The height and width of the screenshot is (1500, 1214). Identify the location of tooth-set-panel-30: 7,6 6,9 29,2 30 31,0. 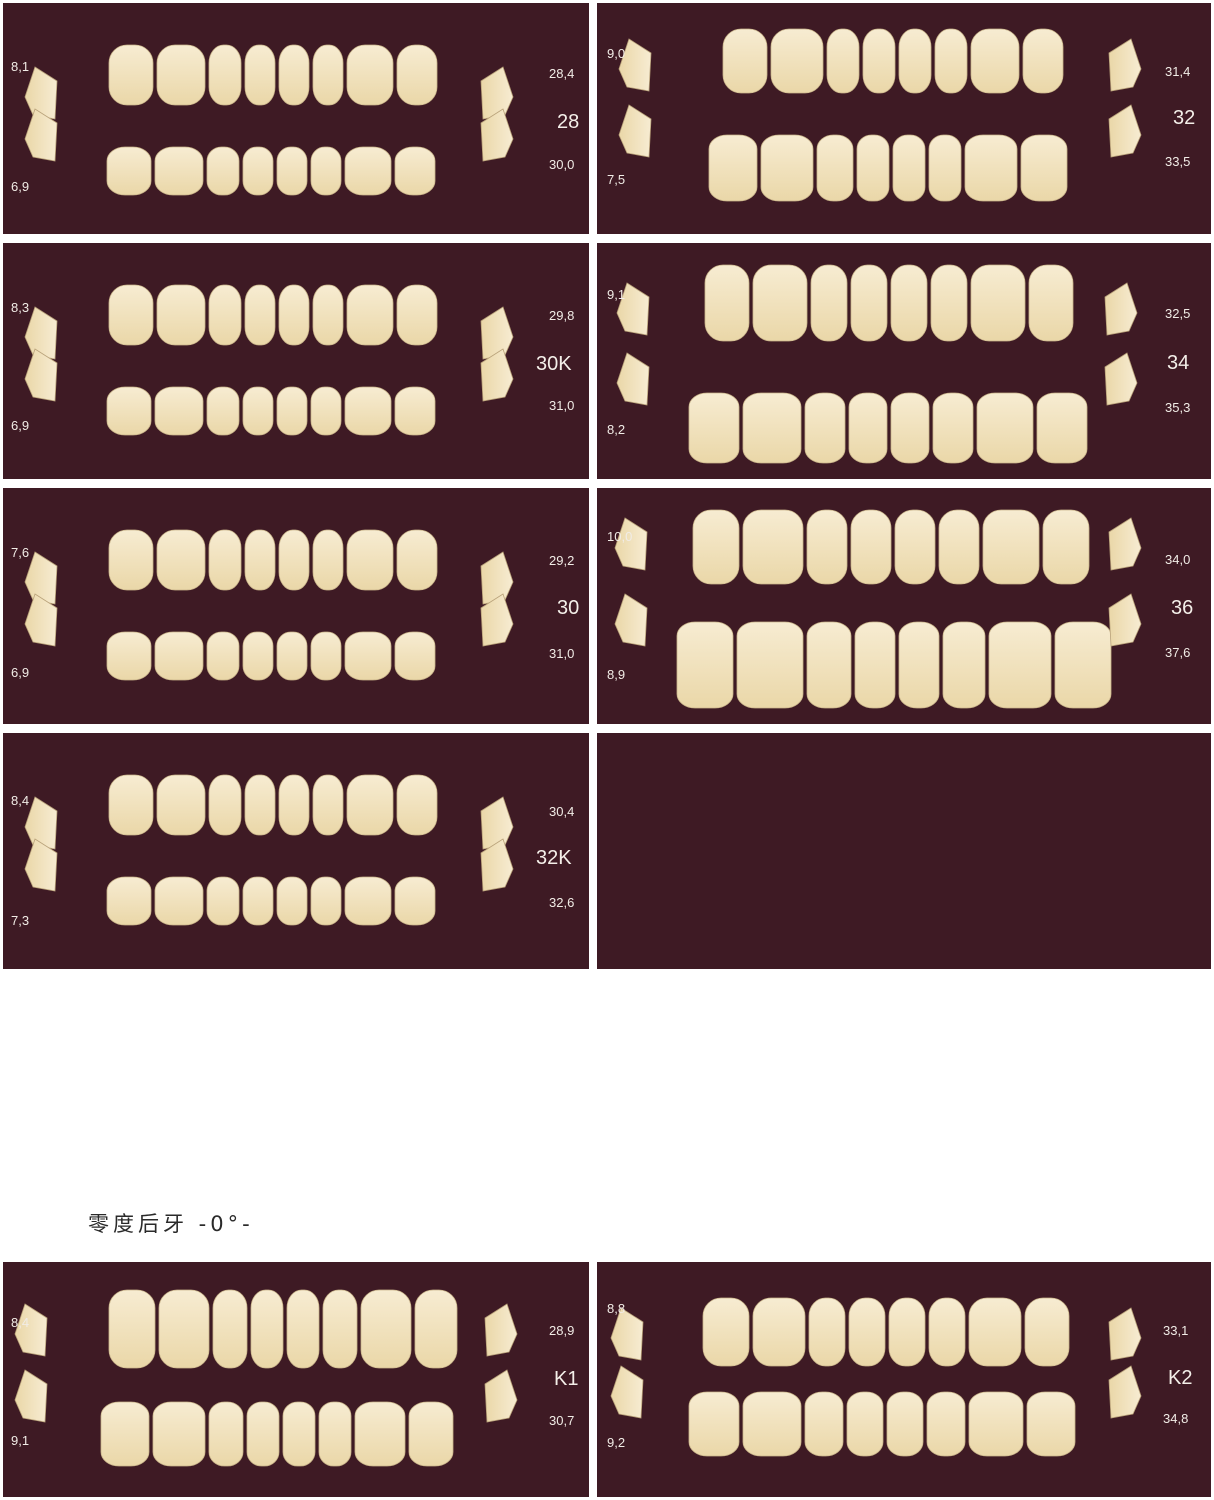
(296, 606).